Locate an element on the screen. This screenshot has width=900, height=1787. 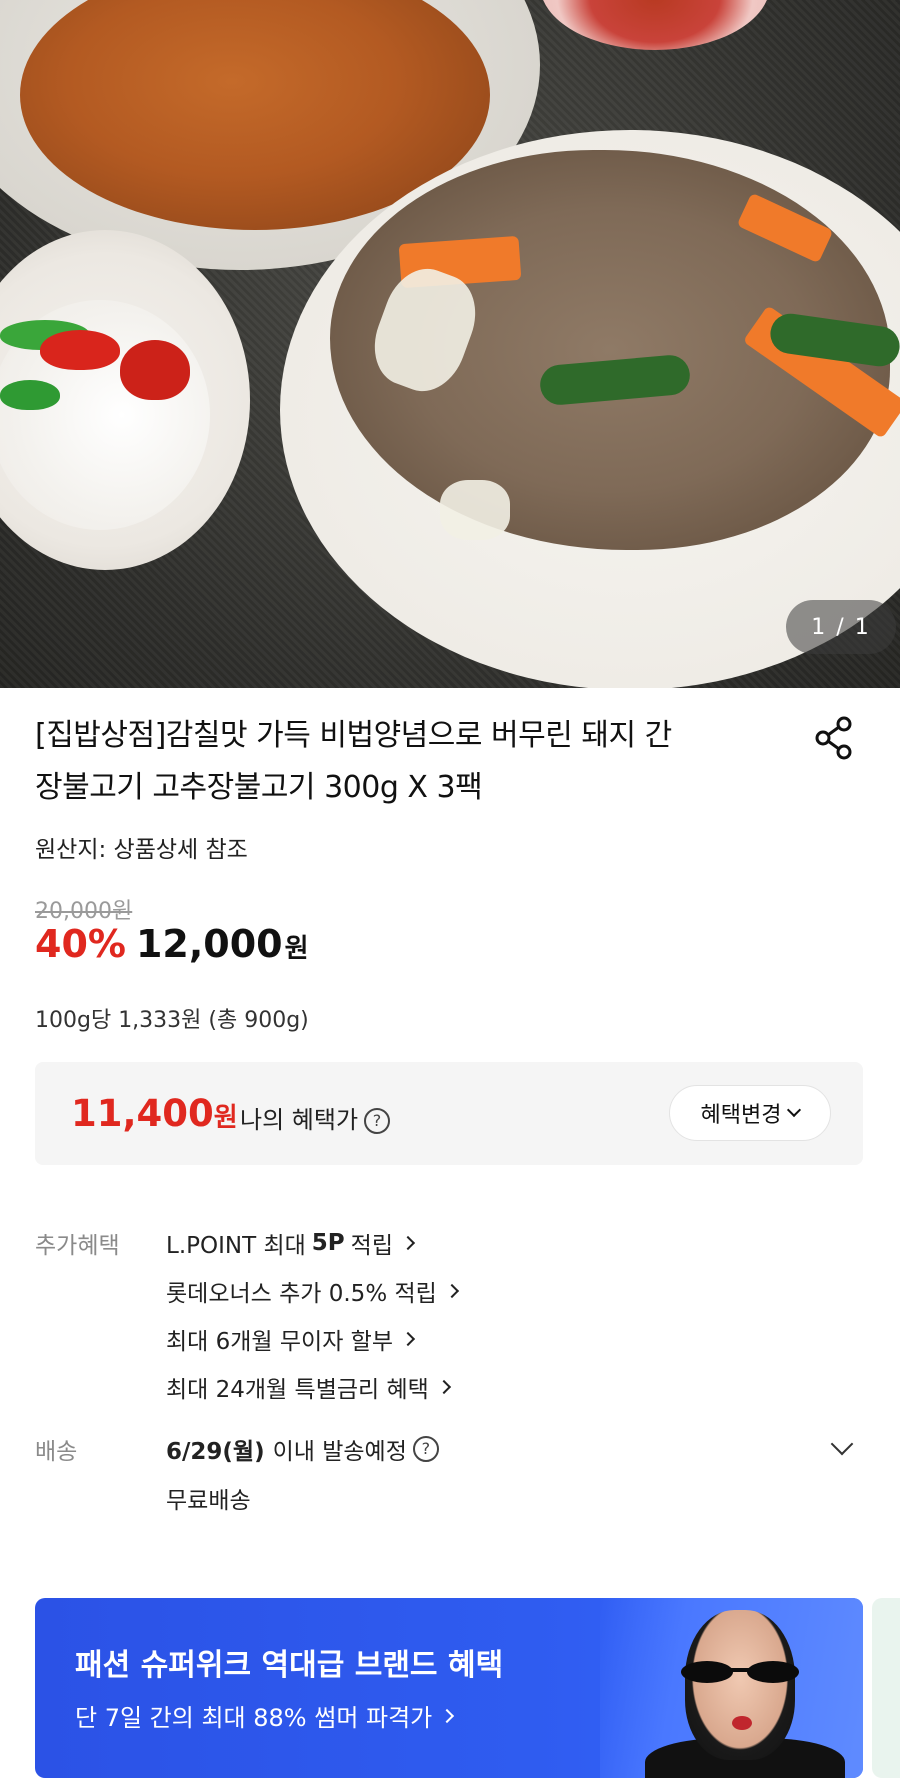
shipping-date-value: 6/29(월) is located at coordinates (215, 1452).